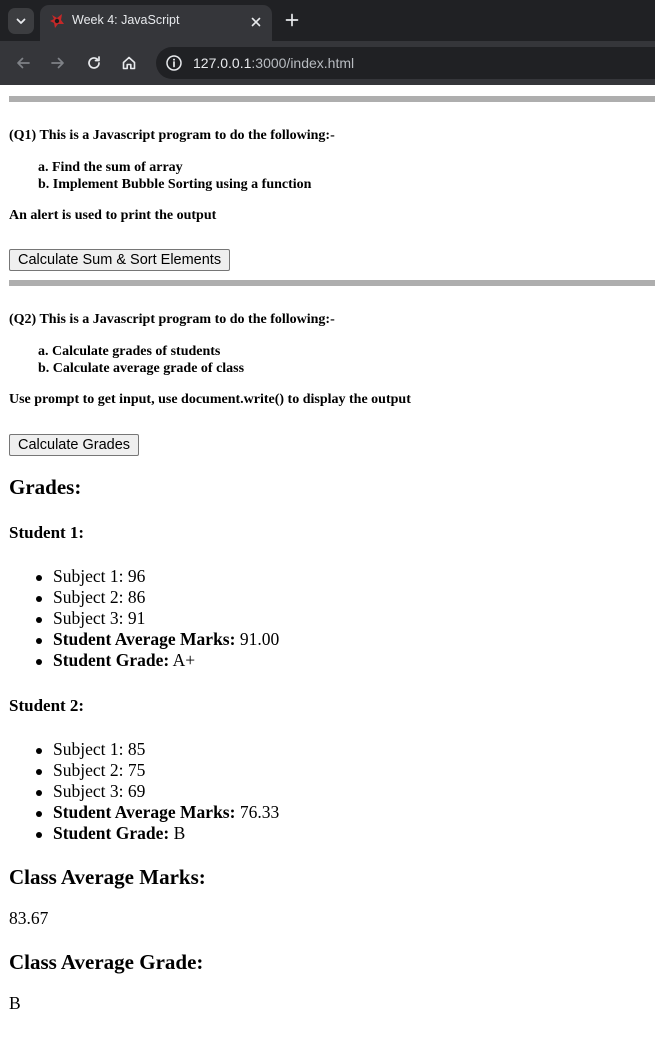  I want to click on list-item: Subject 3: 91, so click(157, 618).